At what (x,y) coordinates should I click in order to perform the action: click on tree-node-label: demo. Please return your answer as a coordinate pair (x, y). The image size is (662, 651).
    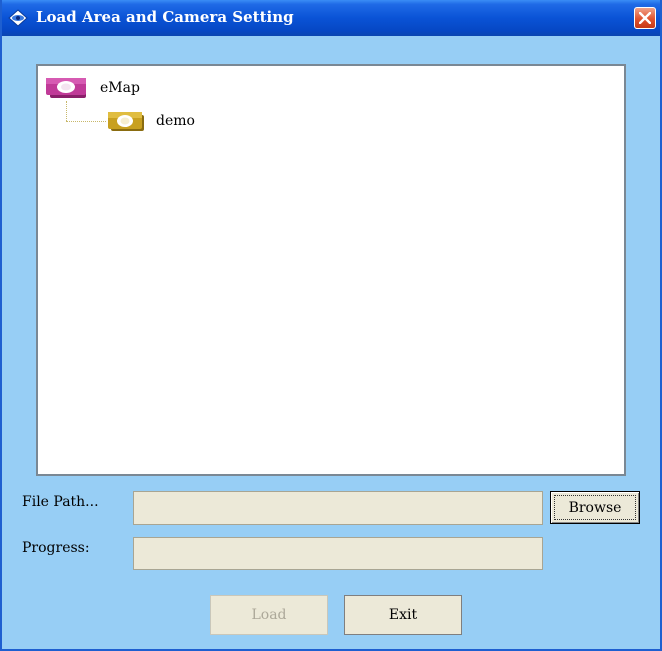
    Looking at the image, I should click on (175, 121).